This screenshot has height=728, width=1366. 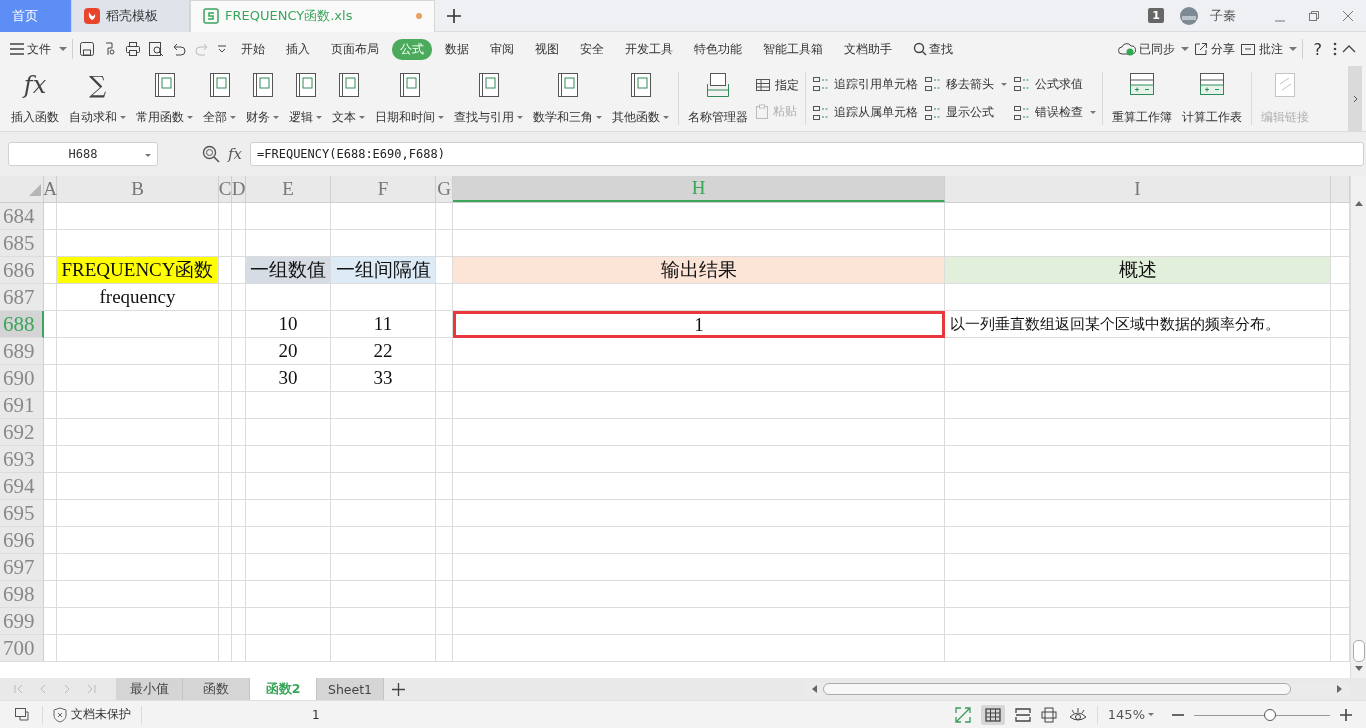 I want to click on toolbar-action: 分享, so click(x=1214, y=49).